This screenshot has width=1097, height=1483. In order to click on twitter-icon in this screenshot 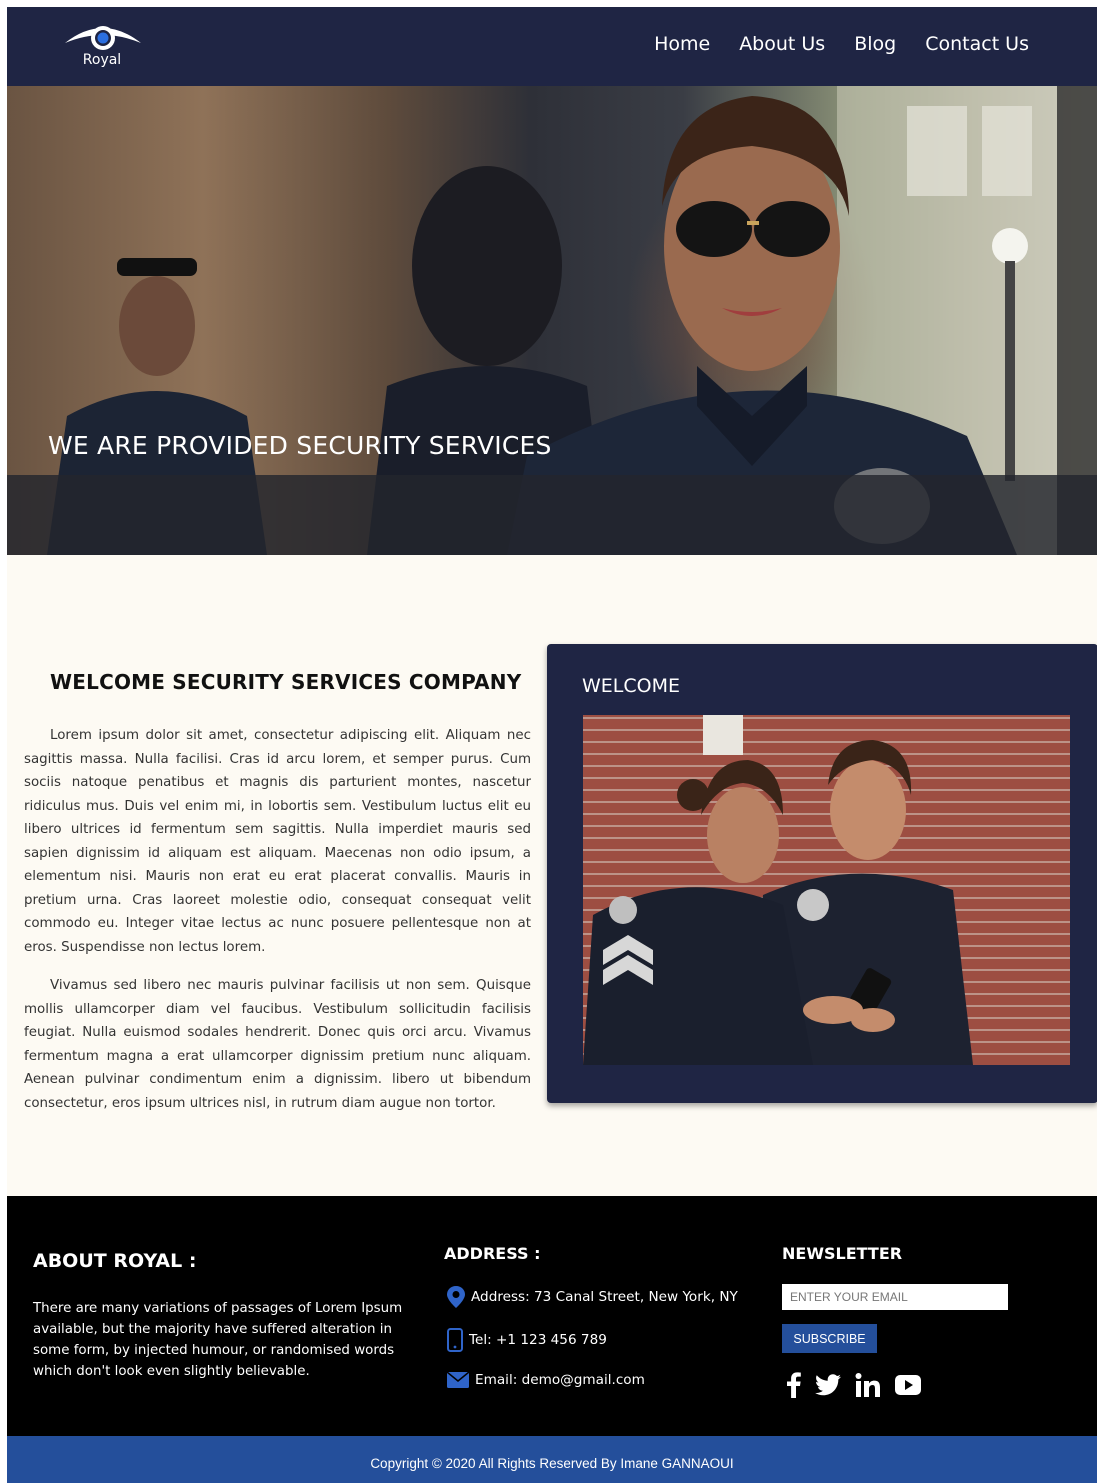, I will do `click(828, 1385)`.